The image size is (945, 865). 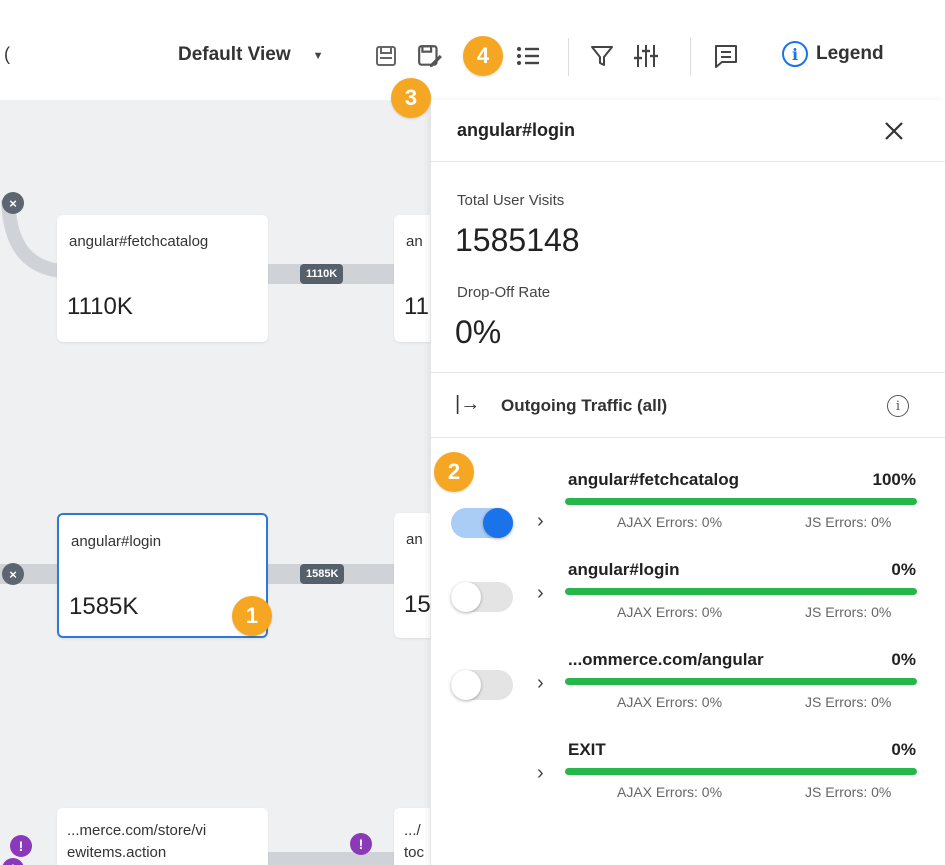 I want to click on arrow-right-icon: |→, so click(x=468, y=404).